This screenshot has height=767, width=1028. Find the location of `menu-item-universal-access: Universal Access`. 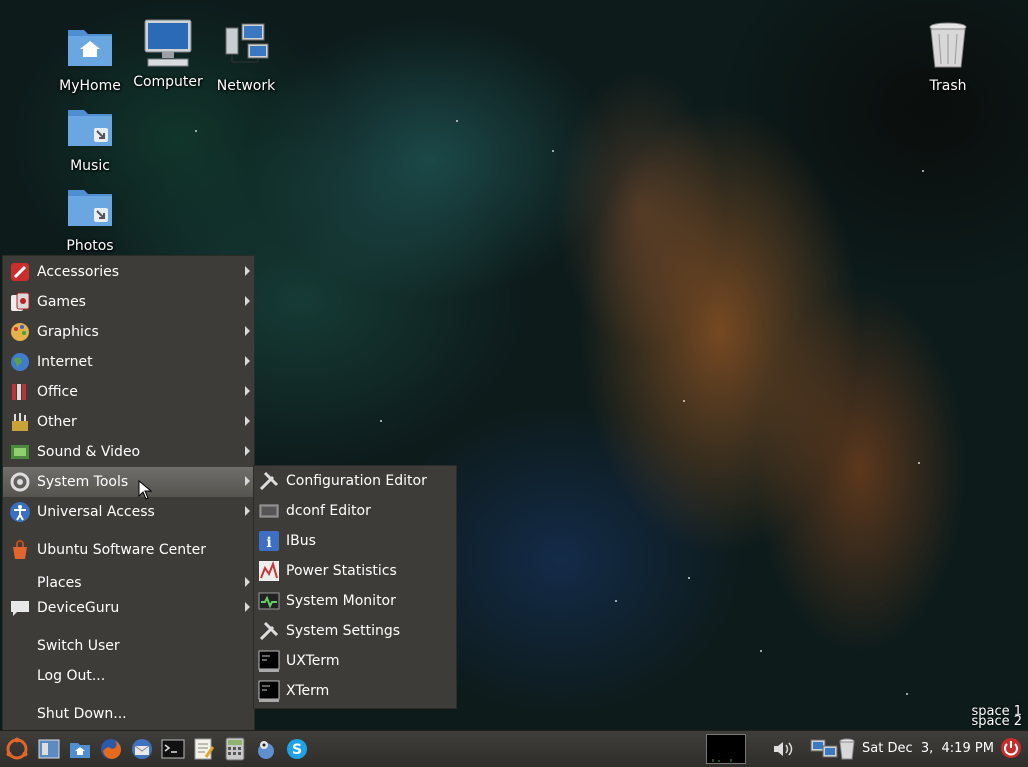

menu-item-universal-access: Universal Access is located at coordinates (128, 512).